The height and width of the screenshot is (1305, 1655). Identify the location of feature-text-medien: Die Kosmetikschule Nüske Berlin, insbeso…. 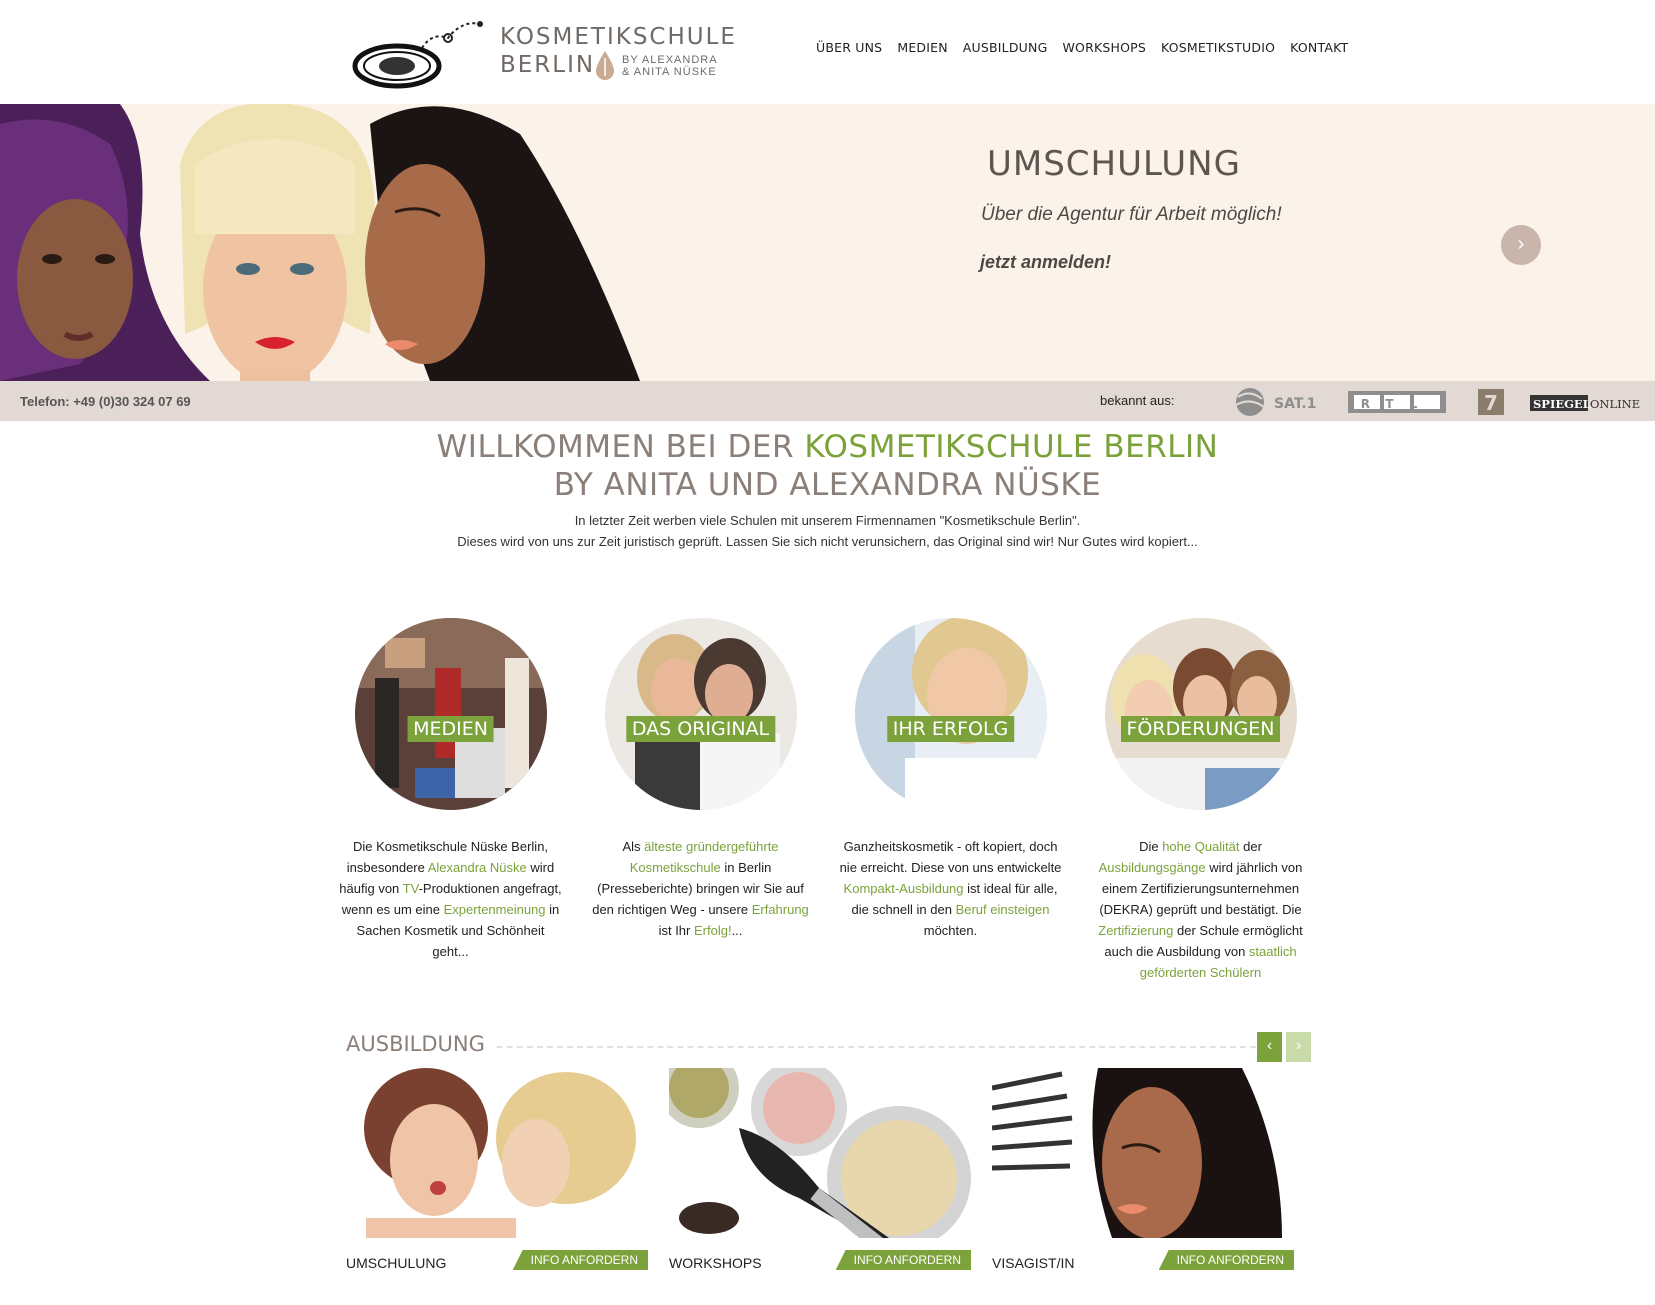
(450, 899).